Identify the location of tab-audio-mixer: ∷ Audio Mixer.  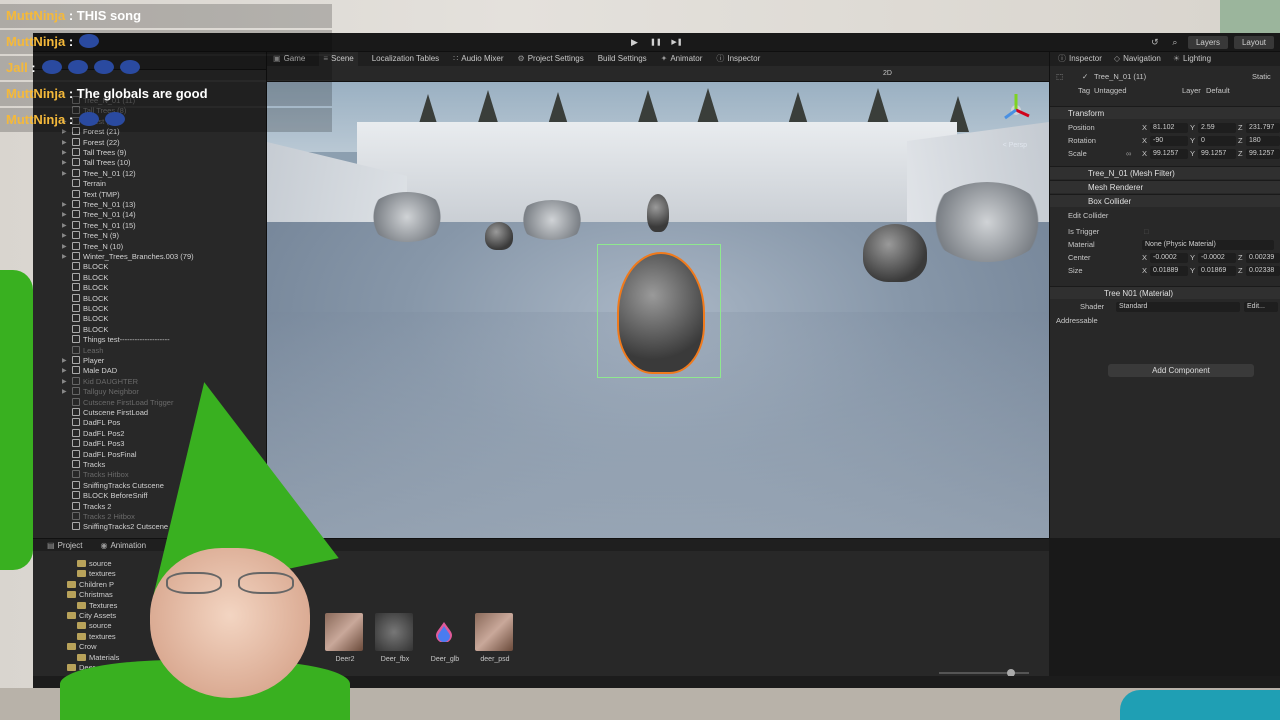
(478, 59).